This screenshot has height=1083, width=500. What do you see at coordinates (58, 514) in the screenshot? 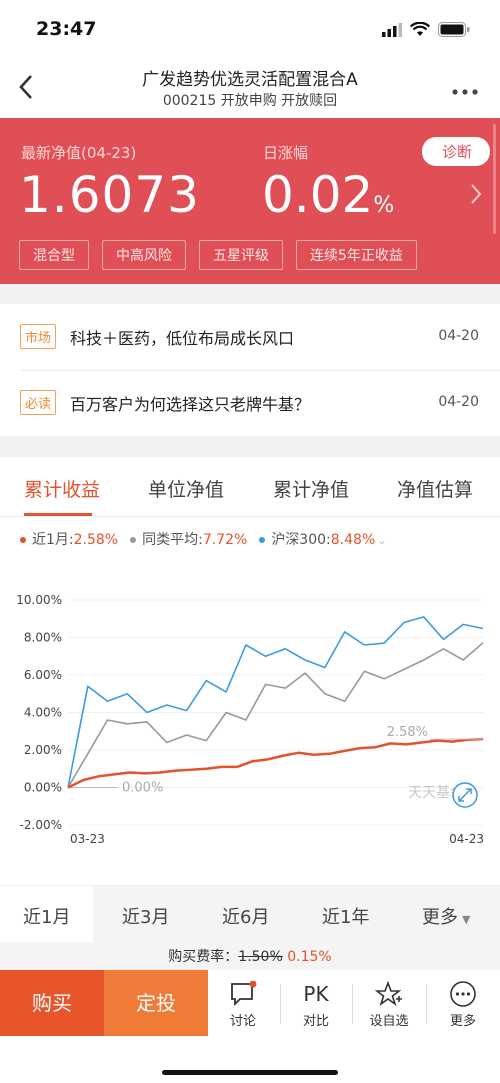
I see `active-tab-underline` at bounding box center [58, 514].